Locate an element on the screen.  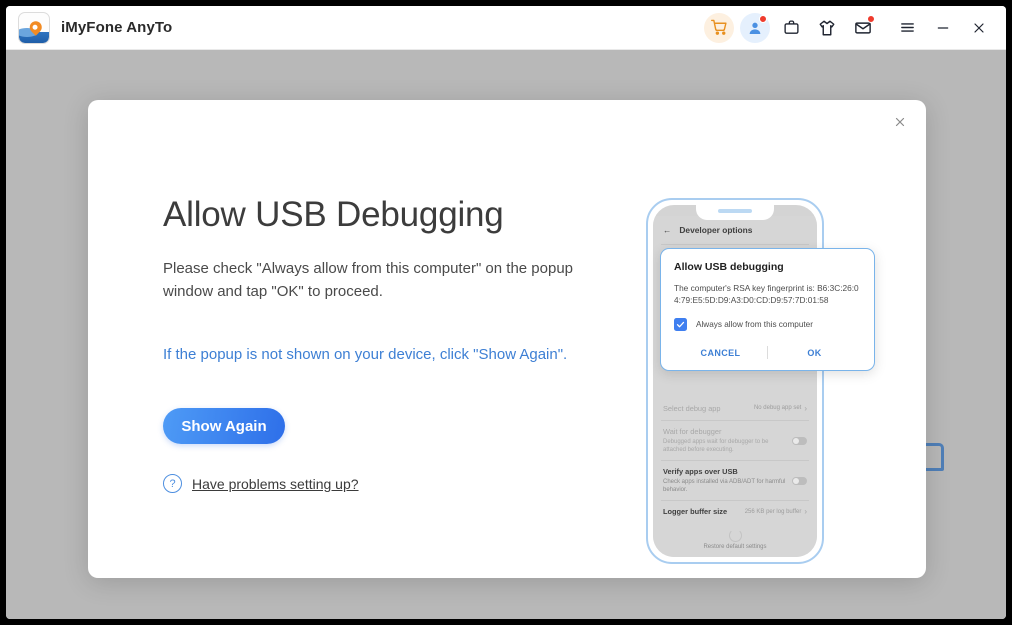
tshirt-icon is located at coordinates (827, 28).